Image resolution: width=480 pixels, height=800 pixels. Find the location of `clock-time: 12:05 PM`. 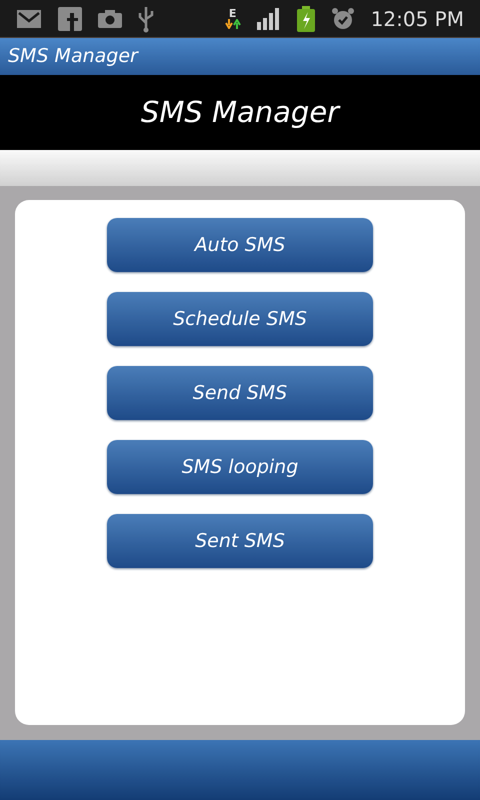

clock-time: 12:05 PM is located at coordinates (417, 19).